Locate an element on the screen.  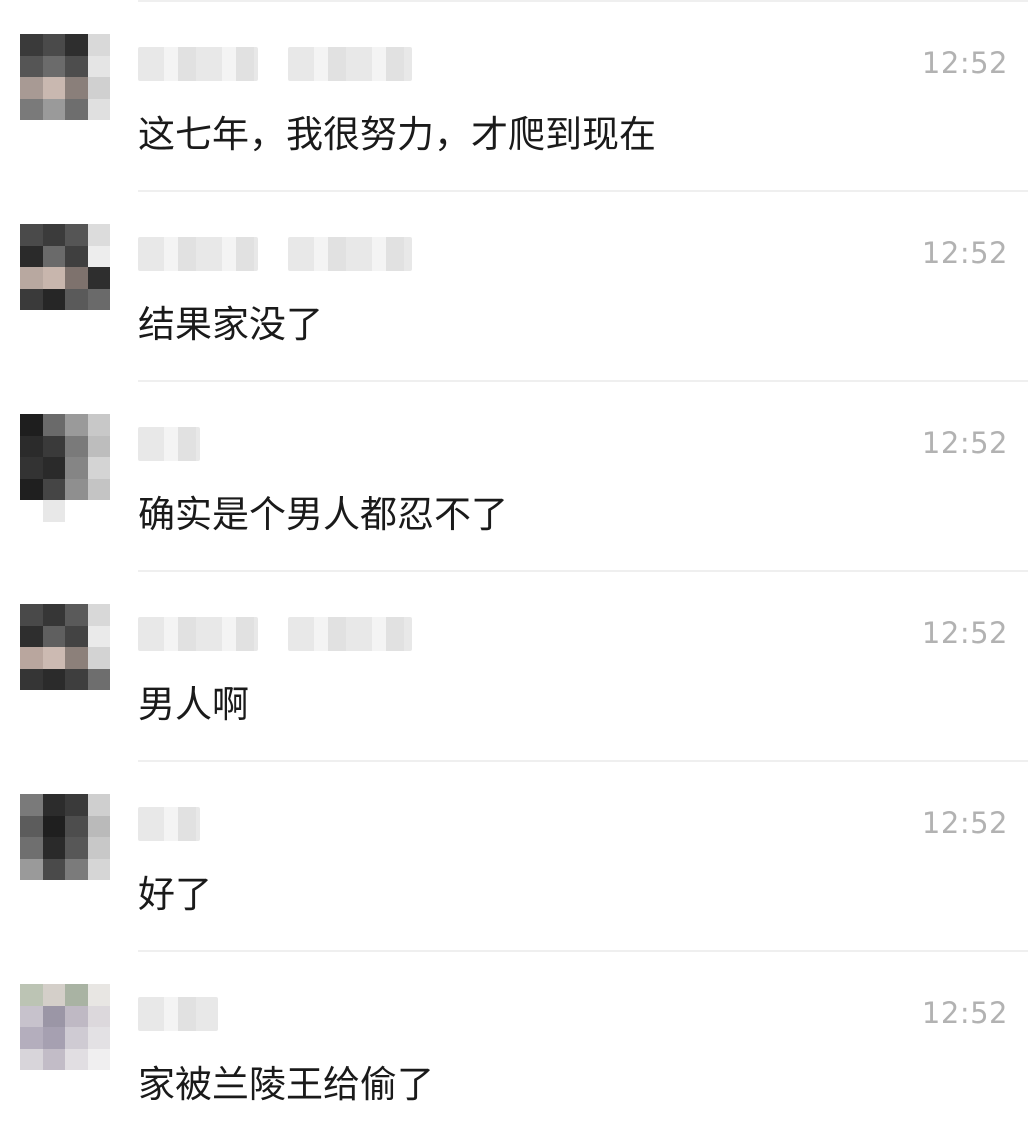
message-text: 好了 is located at coordinates (175, 894).